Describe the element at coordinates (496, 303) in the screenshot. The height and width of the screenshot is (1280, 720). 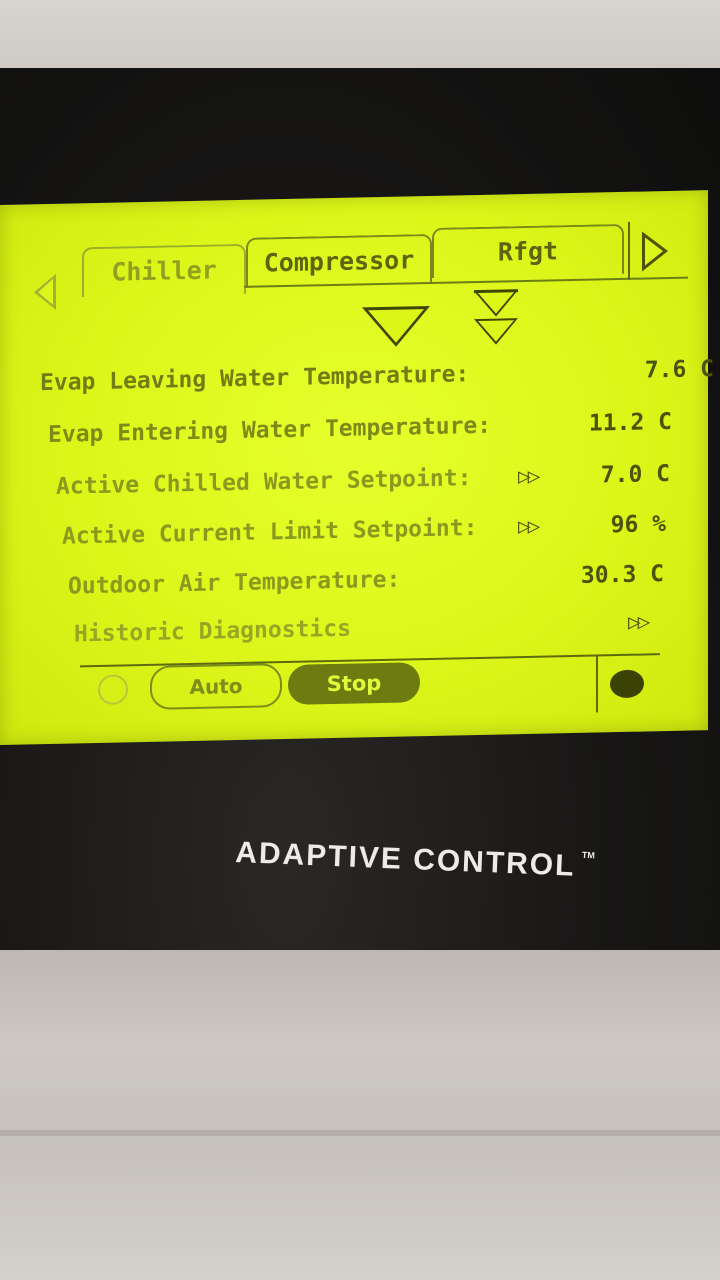
I see `page-down-icon-inner-top` at that location.